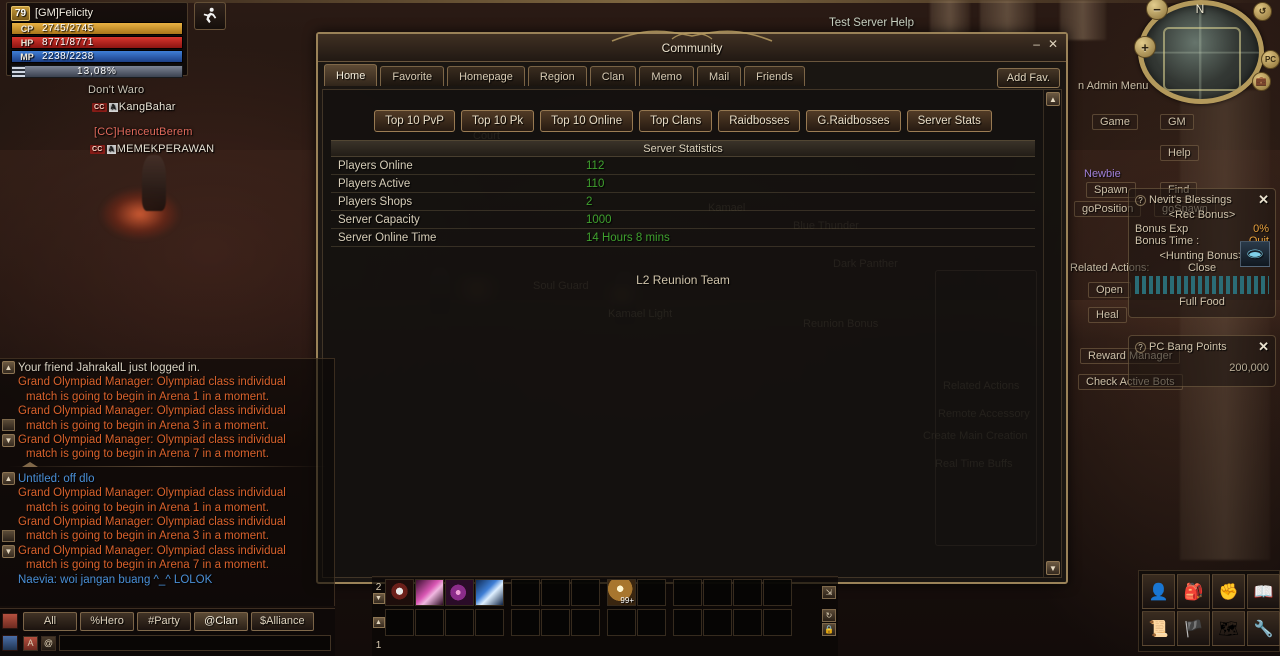 This screenshot has height=656, width=1280. Describe the element at coordinates (50, 621) in the screenshot. I see `chat-tab-all: All` at that location.